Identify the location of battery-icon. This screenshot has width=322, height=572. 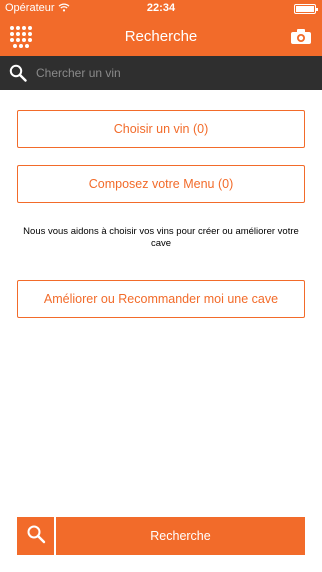
(306, 9).